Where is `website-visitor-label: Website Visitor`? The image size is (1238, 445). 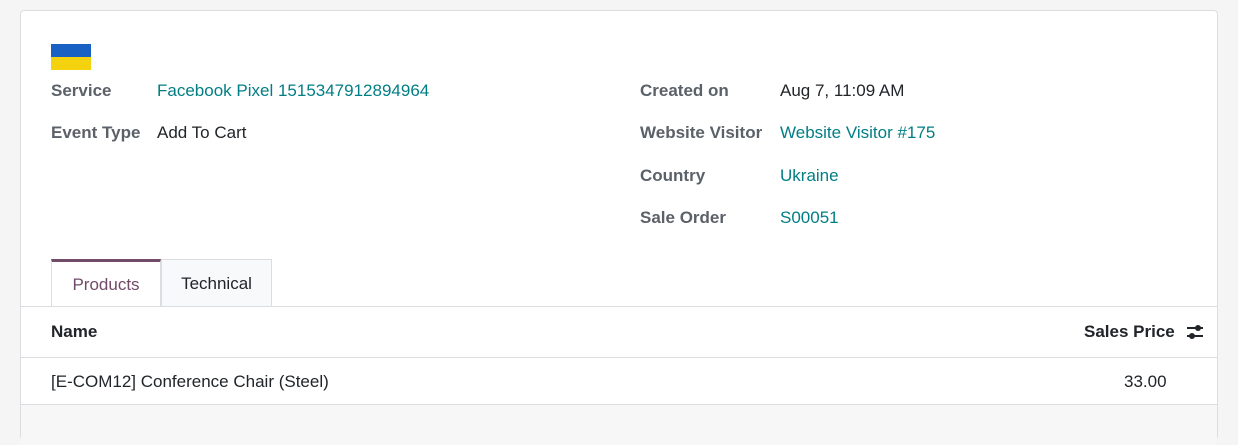
website-visitor-label: Website Visitor is located at coordinates (701, 132).